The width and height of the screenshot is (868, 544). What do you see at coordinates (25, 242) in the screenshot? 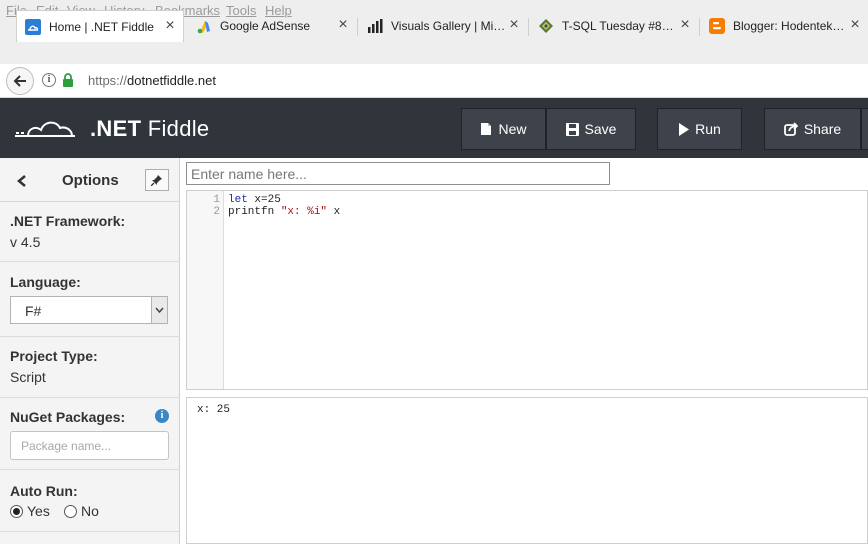
I see `framework-value: v 4.5` at bounding box center [25, 242].